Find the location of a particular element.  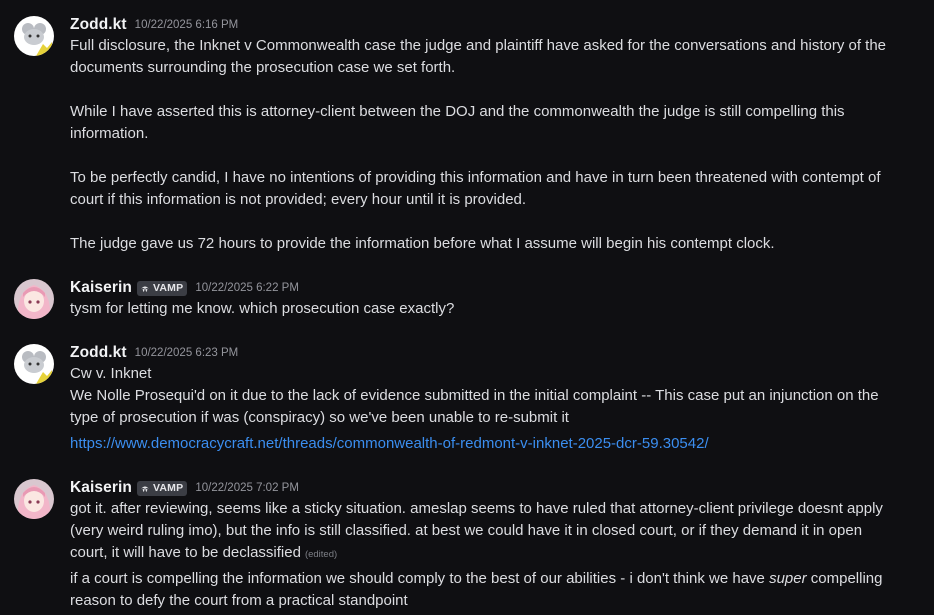

emphasis-text: super is located at coordinates (788, 578).